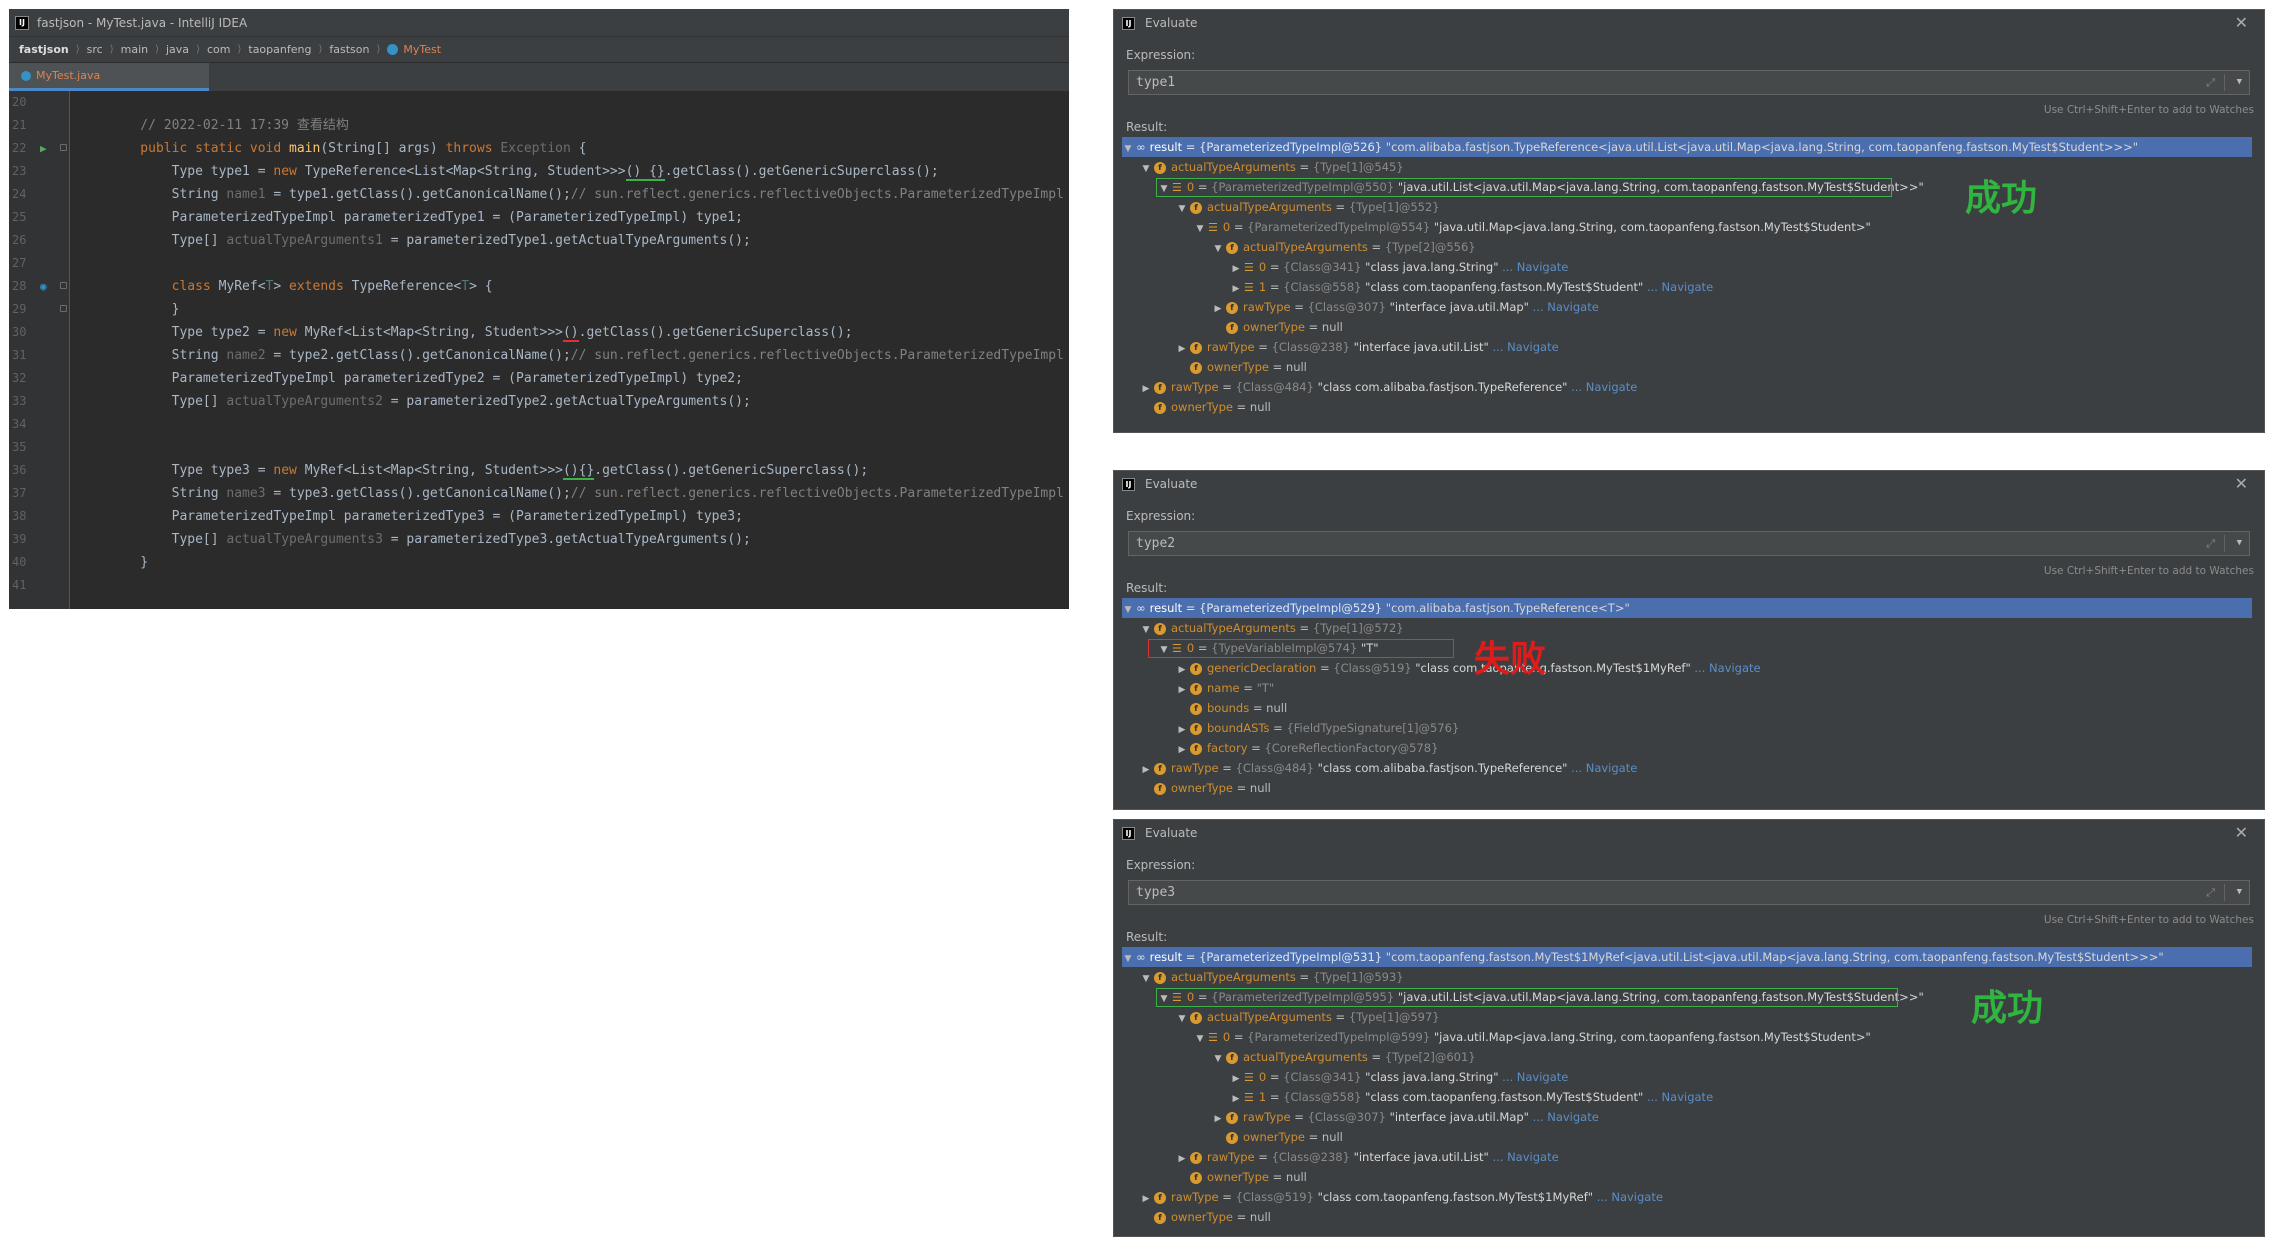 The width and height of the screenshot is (2275, 1237). I want to click on breadcrumb-item: taopanfeng, so click(279, 49).